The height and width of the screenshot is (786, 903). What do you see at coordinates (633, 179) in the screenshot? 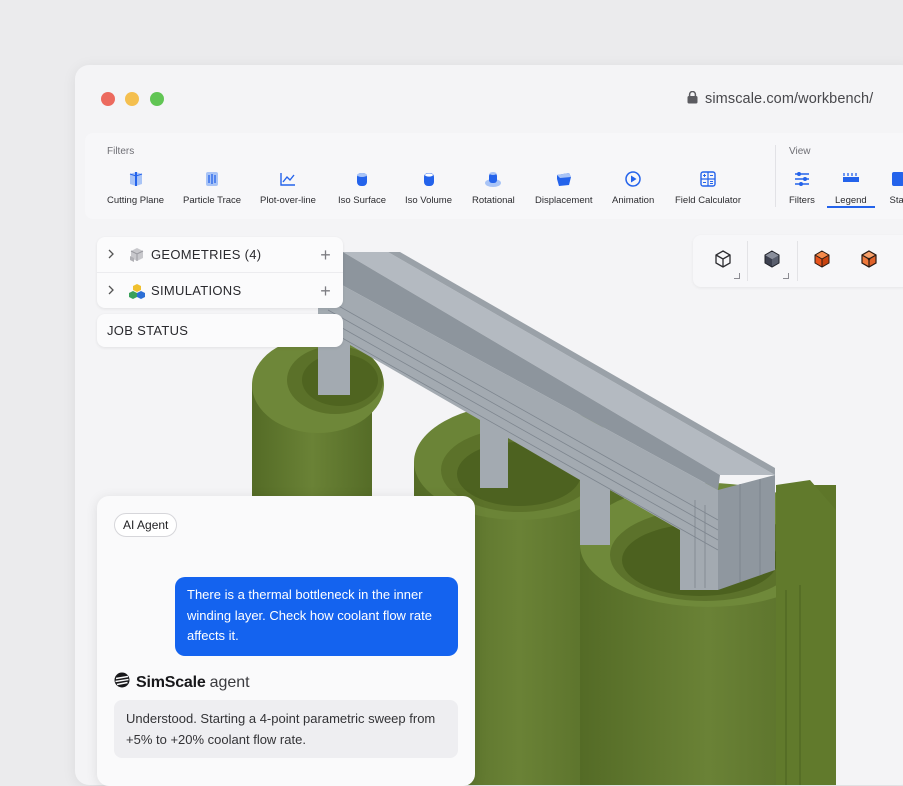
I see `animation-icon` at bounding box center [633, 179].